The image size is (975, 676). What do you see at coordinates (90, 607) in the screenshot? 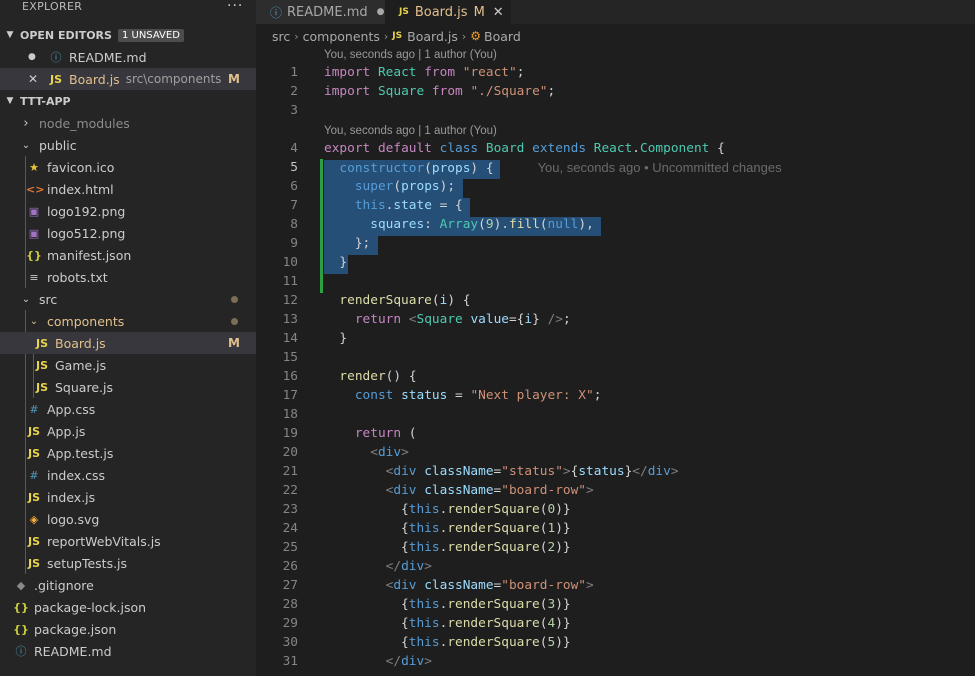
I see `tree-item-label: package-lock.json` at bounding box center [90, 607].